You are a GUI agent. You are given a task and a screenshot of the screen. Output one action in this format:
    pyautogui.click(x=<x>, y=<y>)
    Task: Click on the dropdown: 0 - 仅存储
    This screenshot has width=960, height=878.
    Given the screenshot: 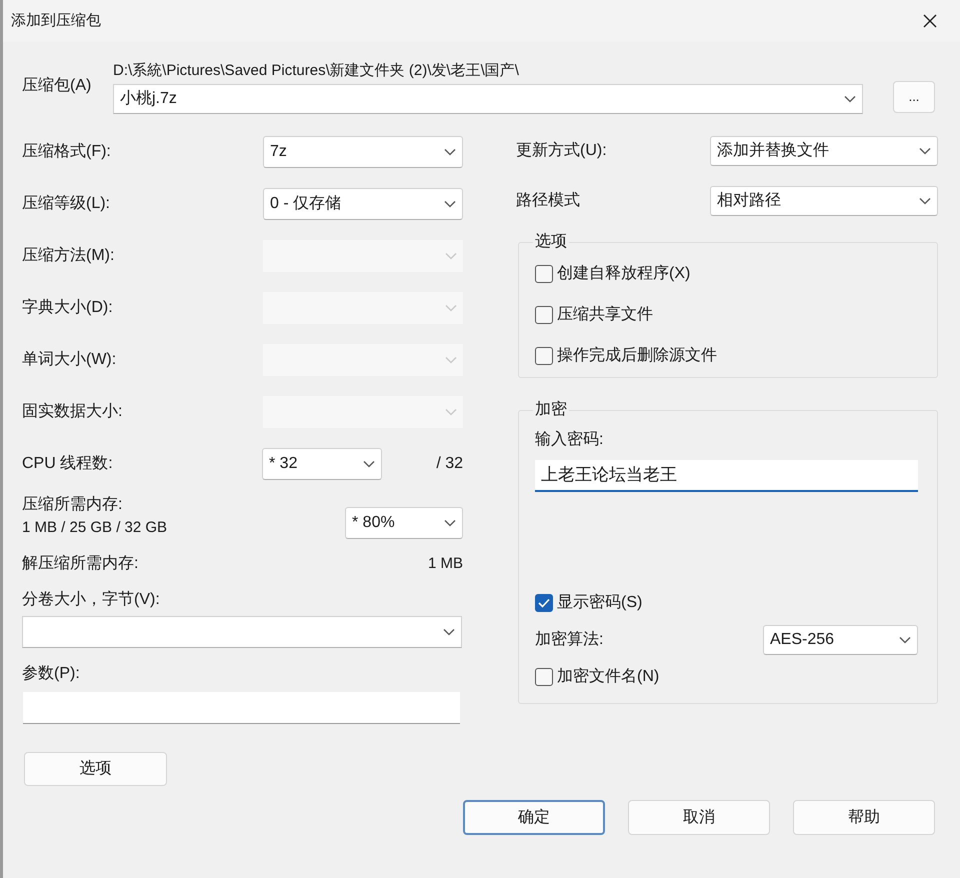 What is the action you would take?
    pyautogui.click(x=363, y=204)
    